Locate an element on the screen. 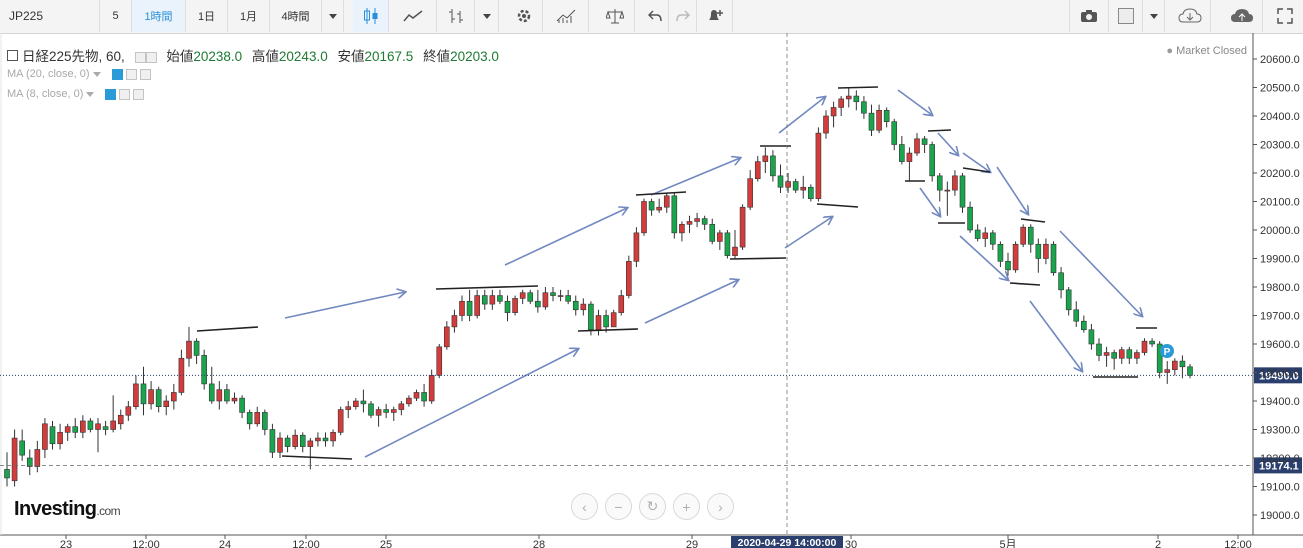 This screenshot has width=1303, height=548. ma20-visibility-icon is located at coordinates (117, 74).